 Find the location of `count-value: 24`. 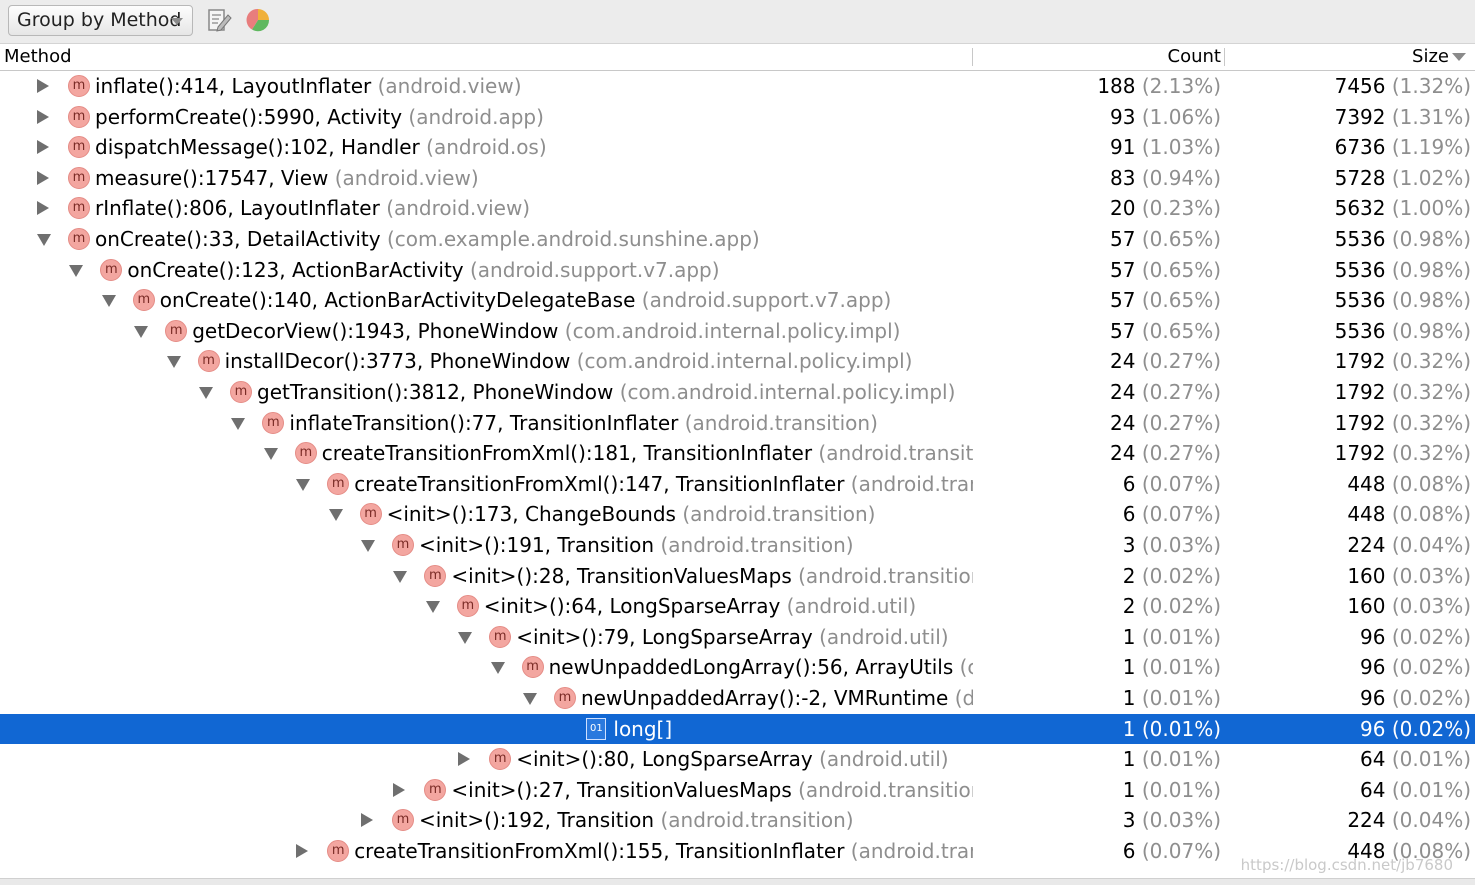

count-value: 24 is located at coordinates (1123, 361).